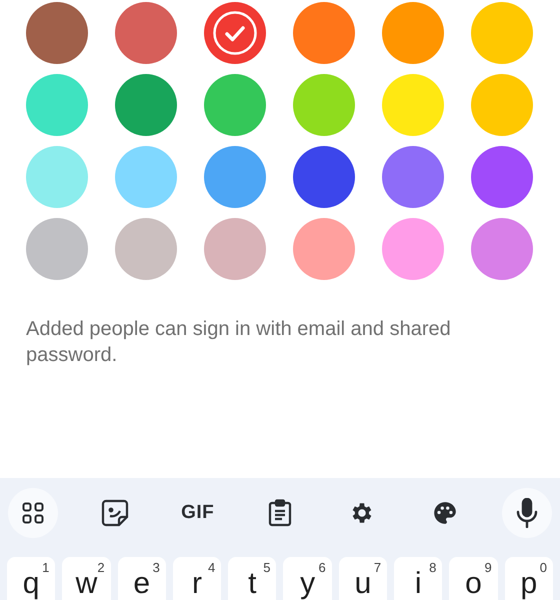  Describe the element at coordinates (488, 568) in the screenshot. I see `key-hint: 9` at that location.